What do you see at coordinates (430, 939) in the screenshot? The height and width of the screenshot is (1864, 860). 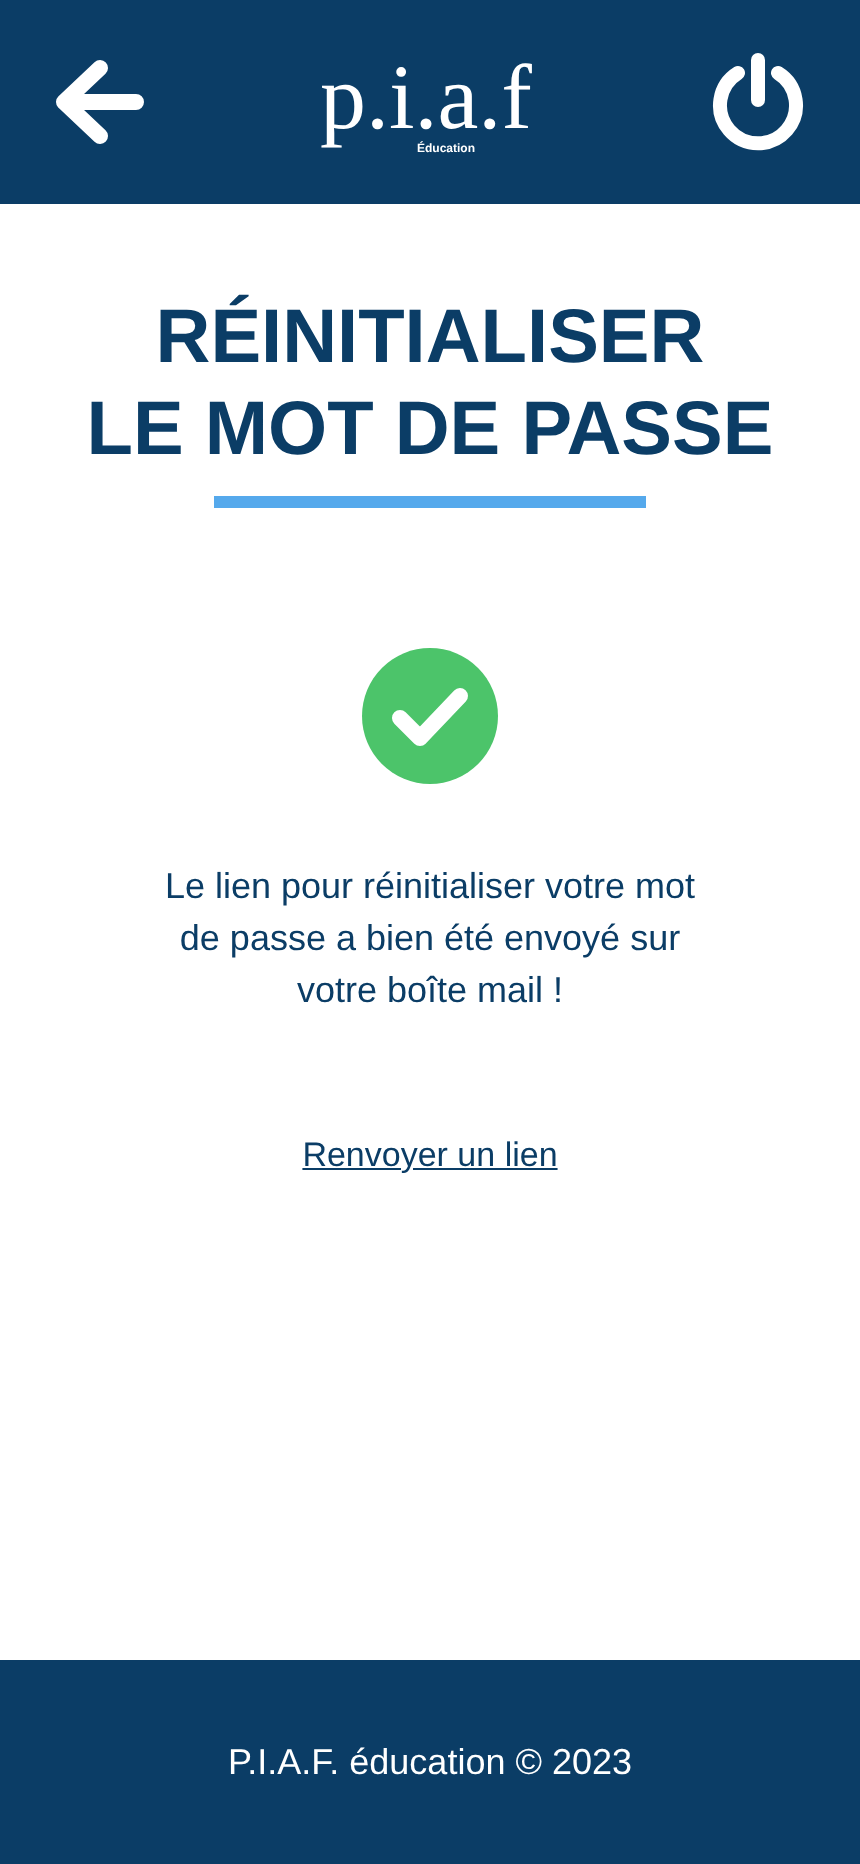 I see `confirmation-message: Le lien pour réinitialiser votre mot de passe a bien été envoyé sur votre boîte mail !` at bounding box center [430, 939].